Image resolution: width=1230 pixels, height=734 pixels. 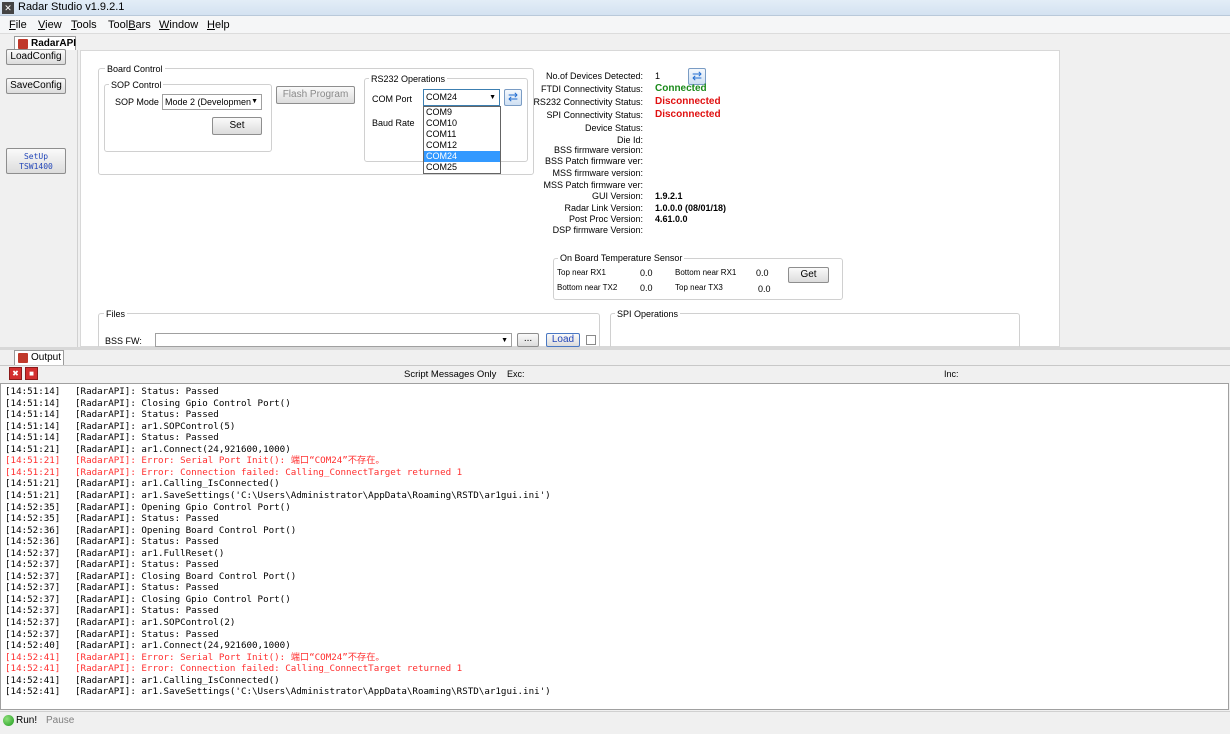 I want to click on log-message: [RadarAPI]: ar1.FullReset(), so click(x=150, y=553).